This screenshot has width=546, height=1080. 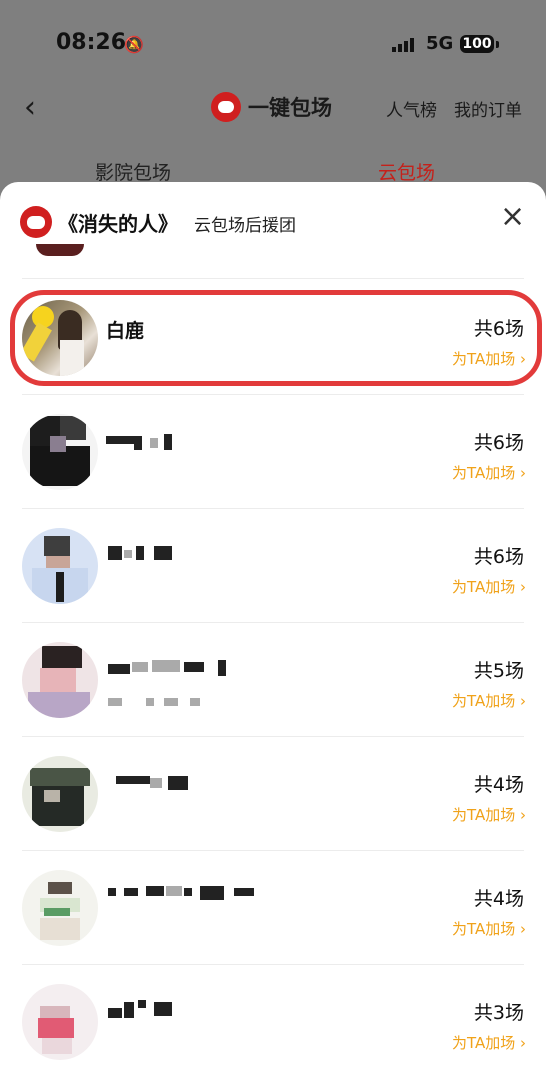 I want to click on screening-count: 共5场, so click(x=498, y=671).